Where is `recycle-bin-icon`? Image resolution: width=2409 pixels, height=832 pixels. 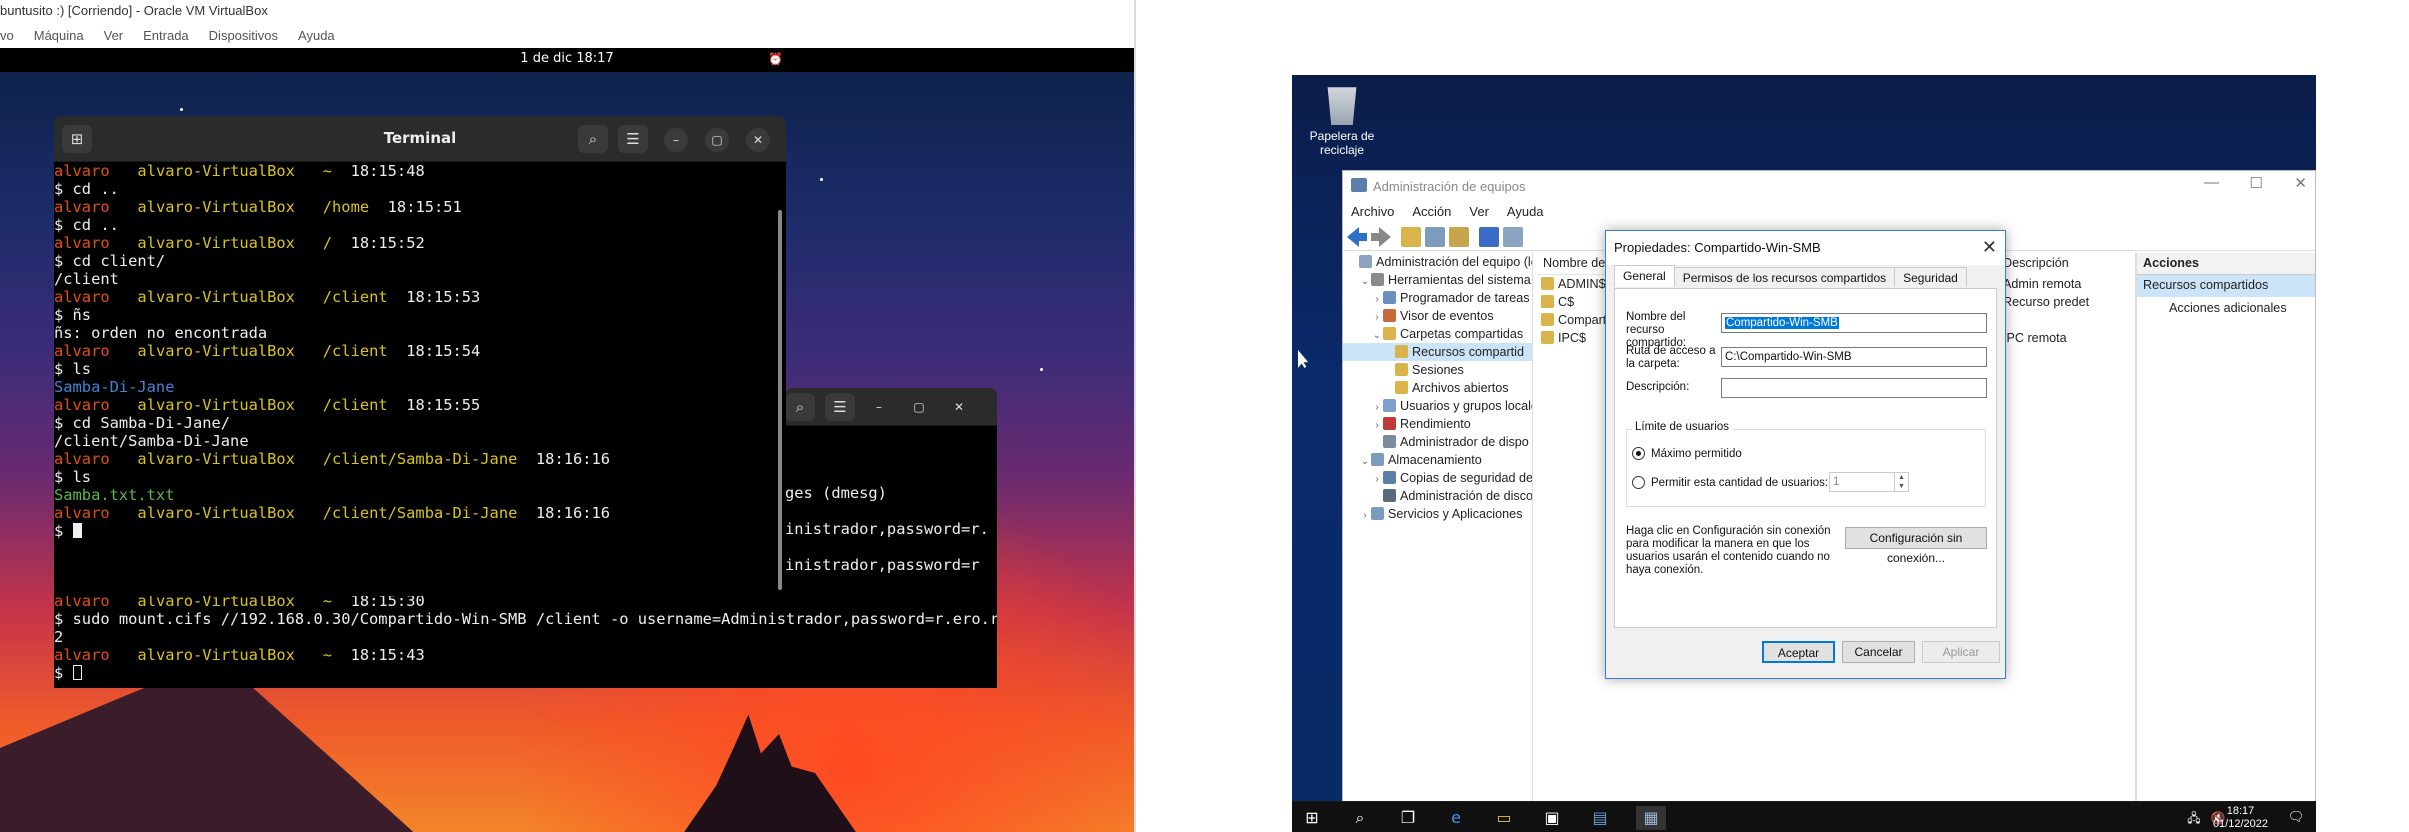
recycle-bin-icon is located at coordinates (1342, 106).